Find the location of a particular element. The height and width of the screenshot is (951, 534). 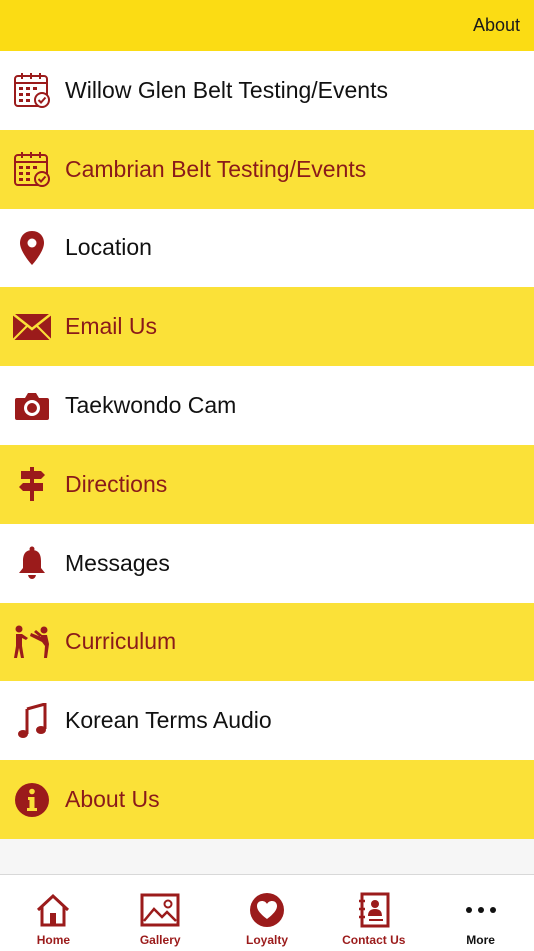

menu-item-messages: Messages is located at coordinates (267, 563).